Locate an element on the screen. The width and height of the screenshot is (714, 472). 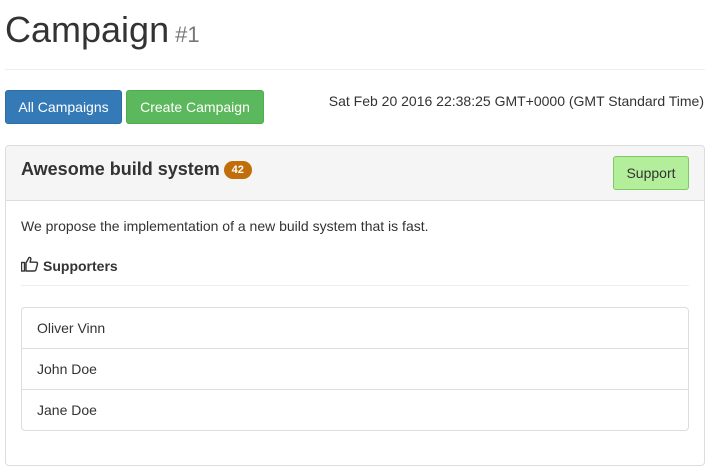
campaign-name: Awesome build system is located at coordinates (120, 169).